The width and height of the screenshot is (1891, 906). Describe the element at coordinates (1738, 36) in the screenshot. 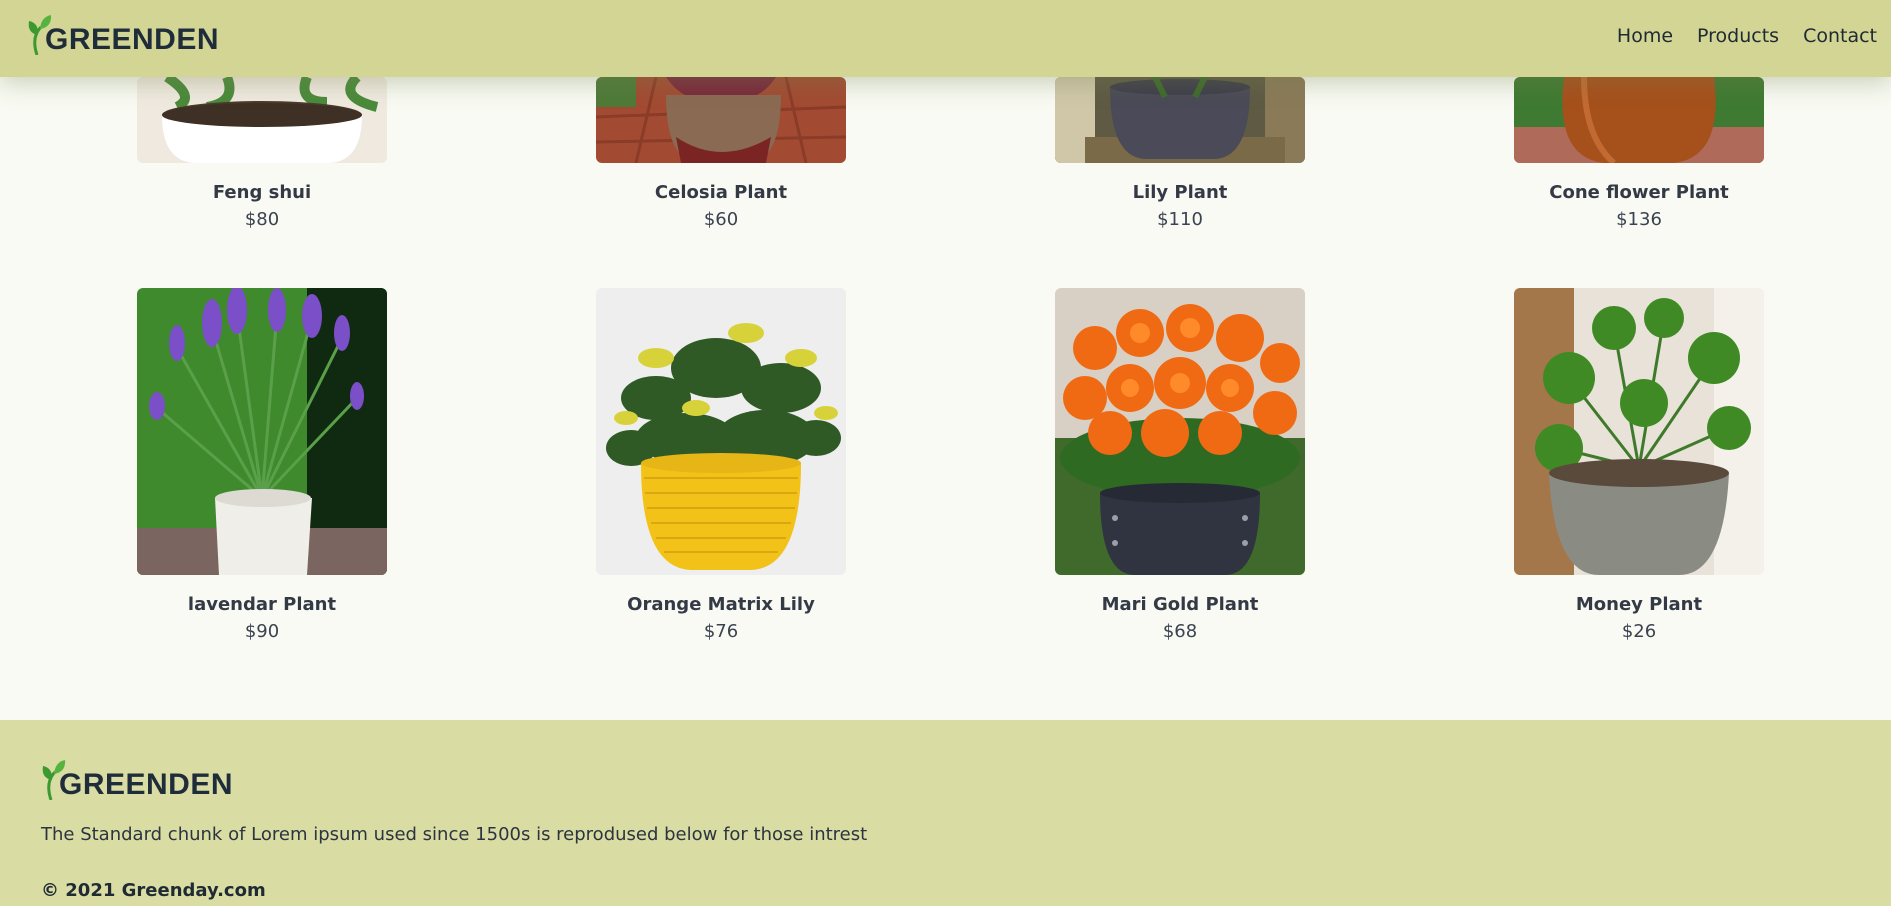

I see `nav-products: Products` at that location.